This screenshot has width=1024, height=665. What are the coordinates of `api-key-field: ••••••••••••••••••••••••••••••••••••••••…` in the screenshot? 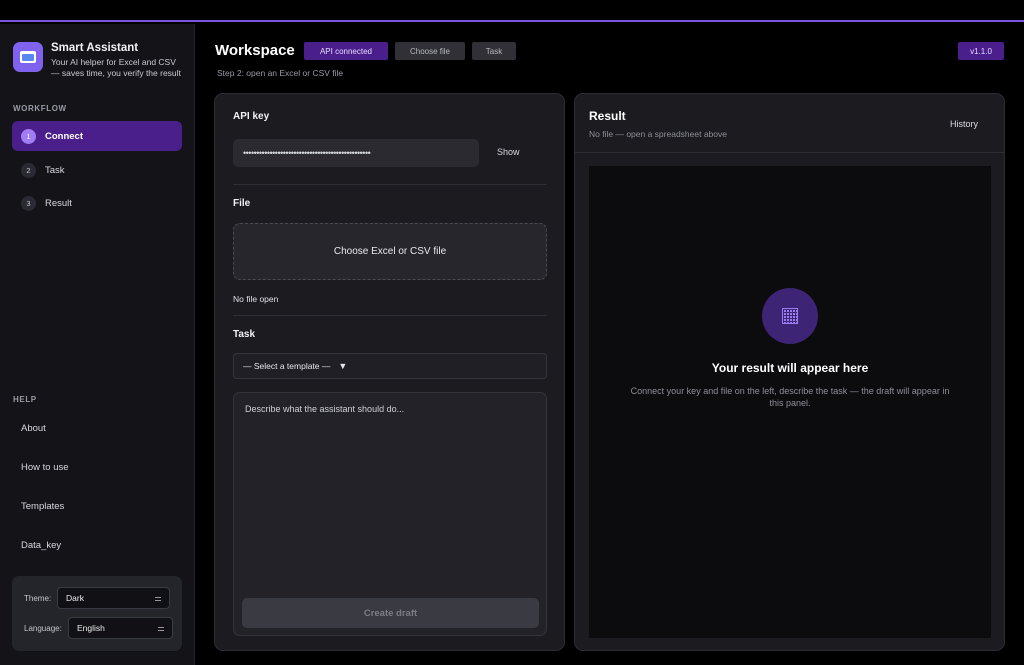 It's located at (356, 153).